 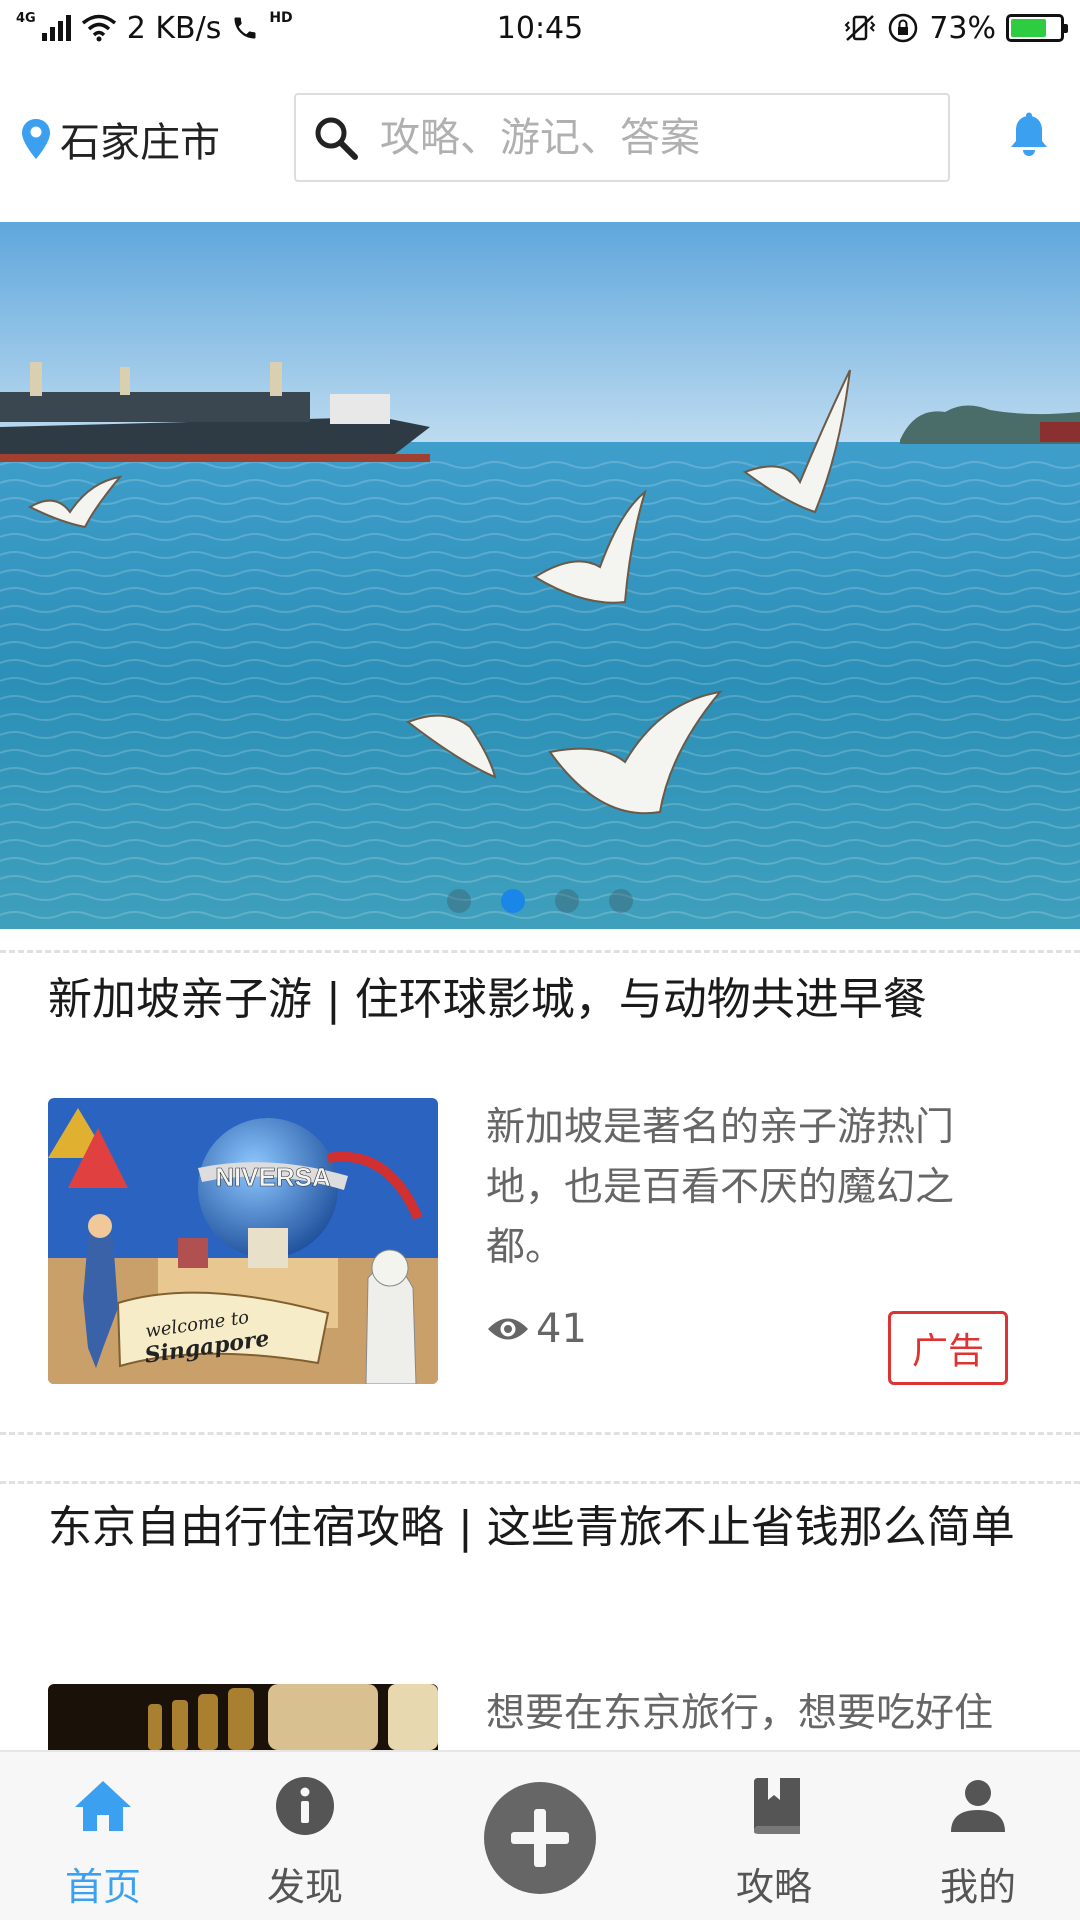 I want to click on status-right: 73%, so click(x=955, y=28).